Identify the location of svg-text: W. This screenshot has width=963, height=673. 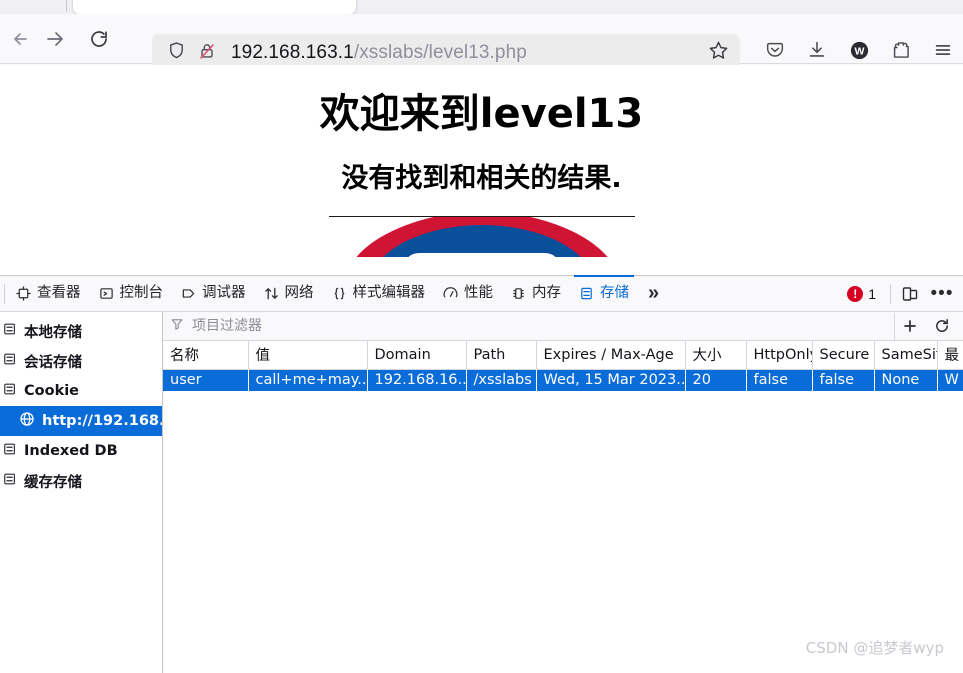
(859, 51).